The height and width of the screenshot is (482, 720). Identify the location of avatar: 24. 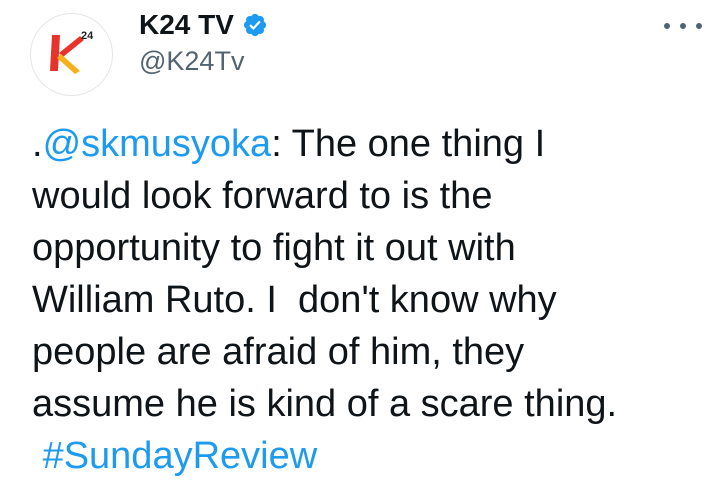
(71, 54).